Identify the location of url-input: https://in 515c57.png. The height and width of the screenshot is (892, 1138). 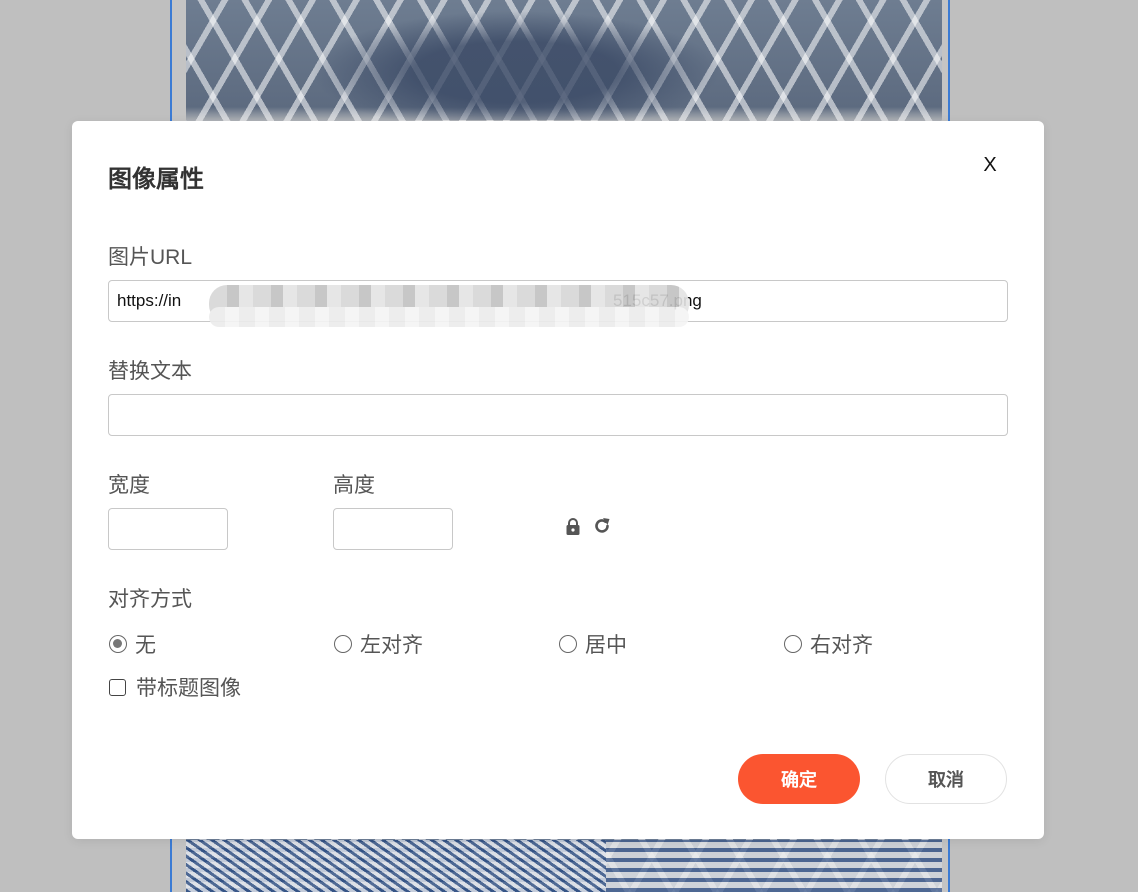
(558, 303).